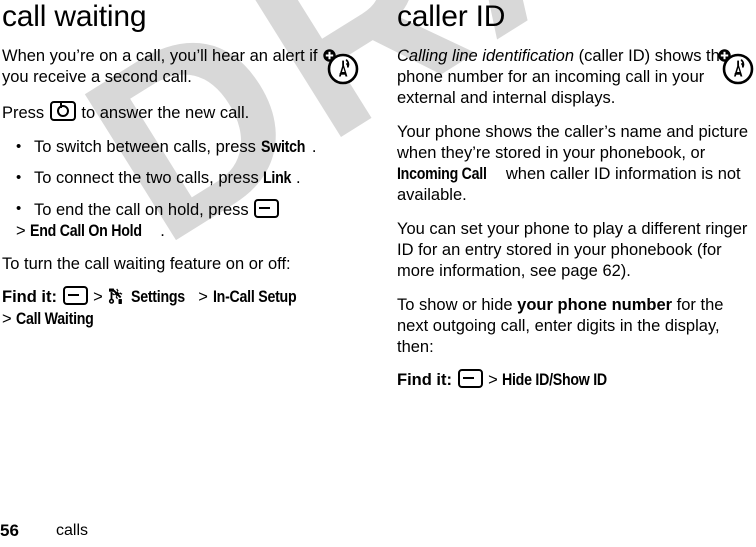 This screenshot has height=547, width=756. Describe the element at coordinates (451, 16) in the screenshot. I see `page-title-caller-id: caller ID` at that location.